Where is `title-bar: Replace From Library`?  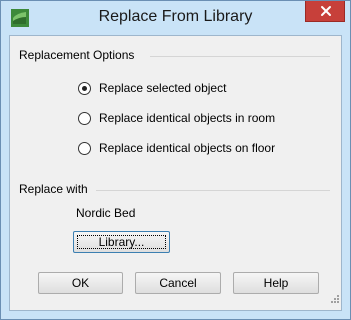
title-bar: Replace From Library is located at coordinates (175, 18).